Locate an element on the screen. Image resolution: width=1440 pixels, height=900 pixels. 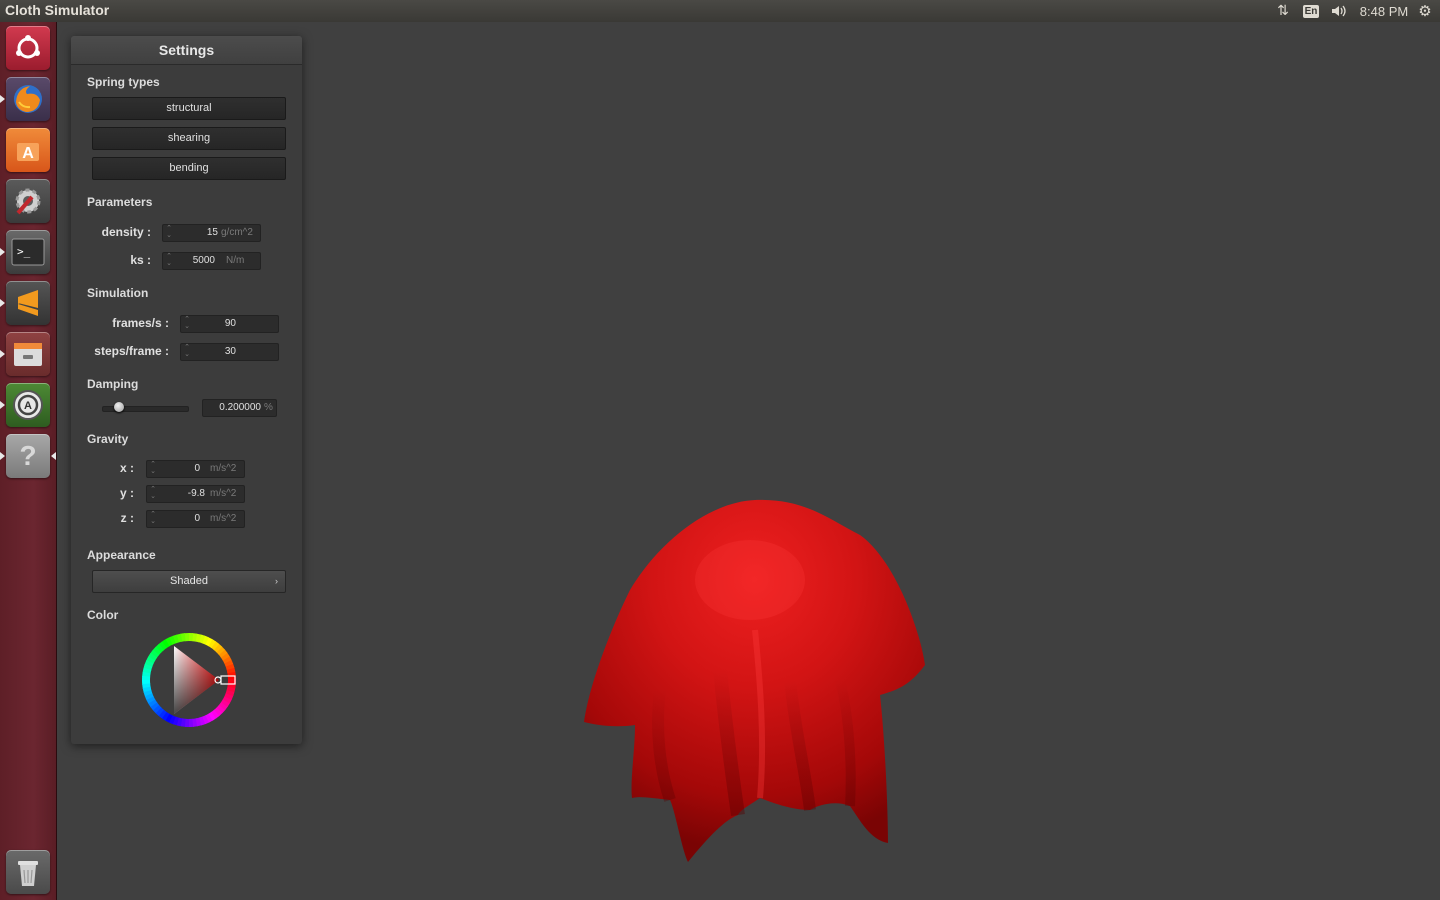
color-heading: Color is located at coordinates (103, 615).